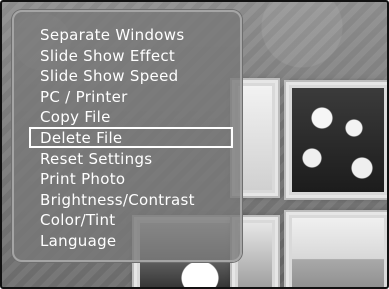 Image resolution: width=389 pixels, height=289 pixels. I want to click on menu-item-language: Language, so click(117, 241).